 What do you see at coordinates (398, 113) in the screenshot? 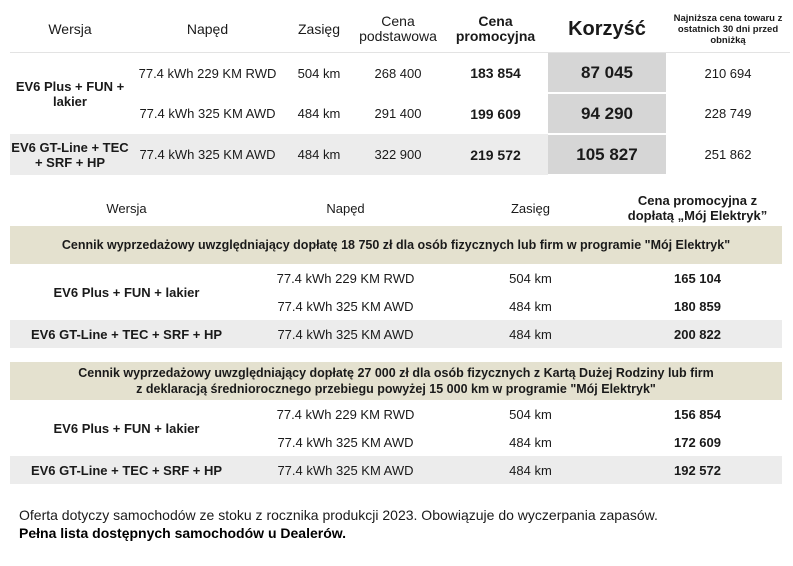
I see `cena-podstawowa-cell: 291 400` at bounding box center [398, 113].